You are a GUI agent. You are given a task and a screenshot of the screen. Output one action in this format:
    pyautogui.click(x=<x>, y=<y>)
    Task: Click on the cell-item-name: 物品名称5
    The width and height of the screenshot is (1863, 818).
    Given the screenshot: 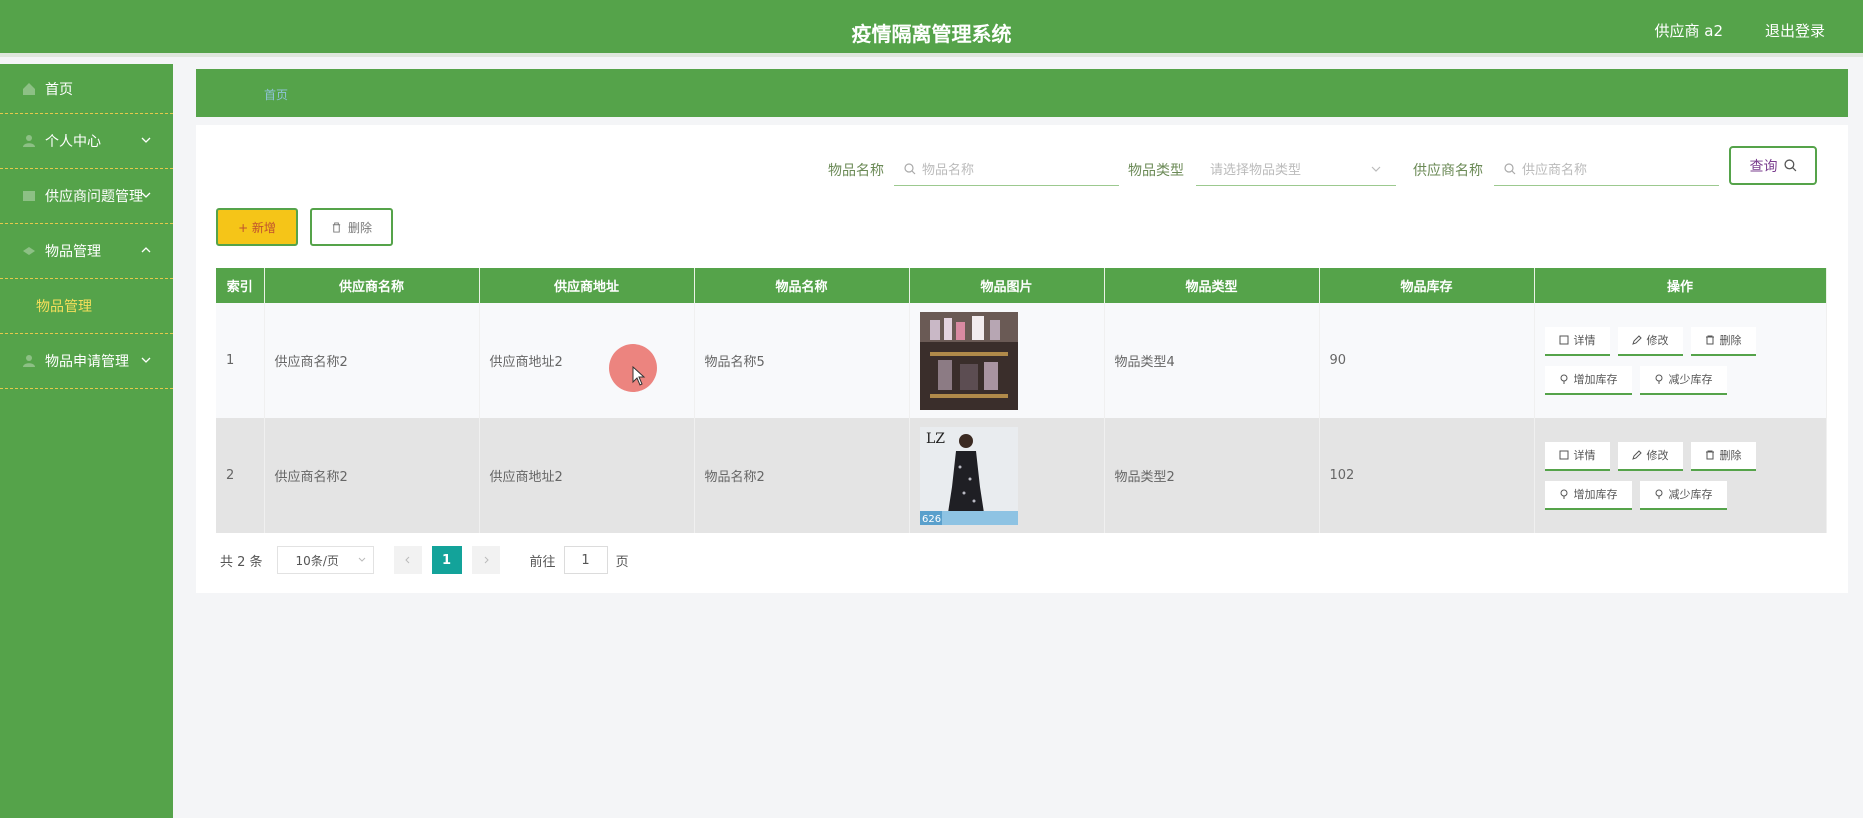 What is the action you would take?
    pyautogui.click(x=802, y=360)
    